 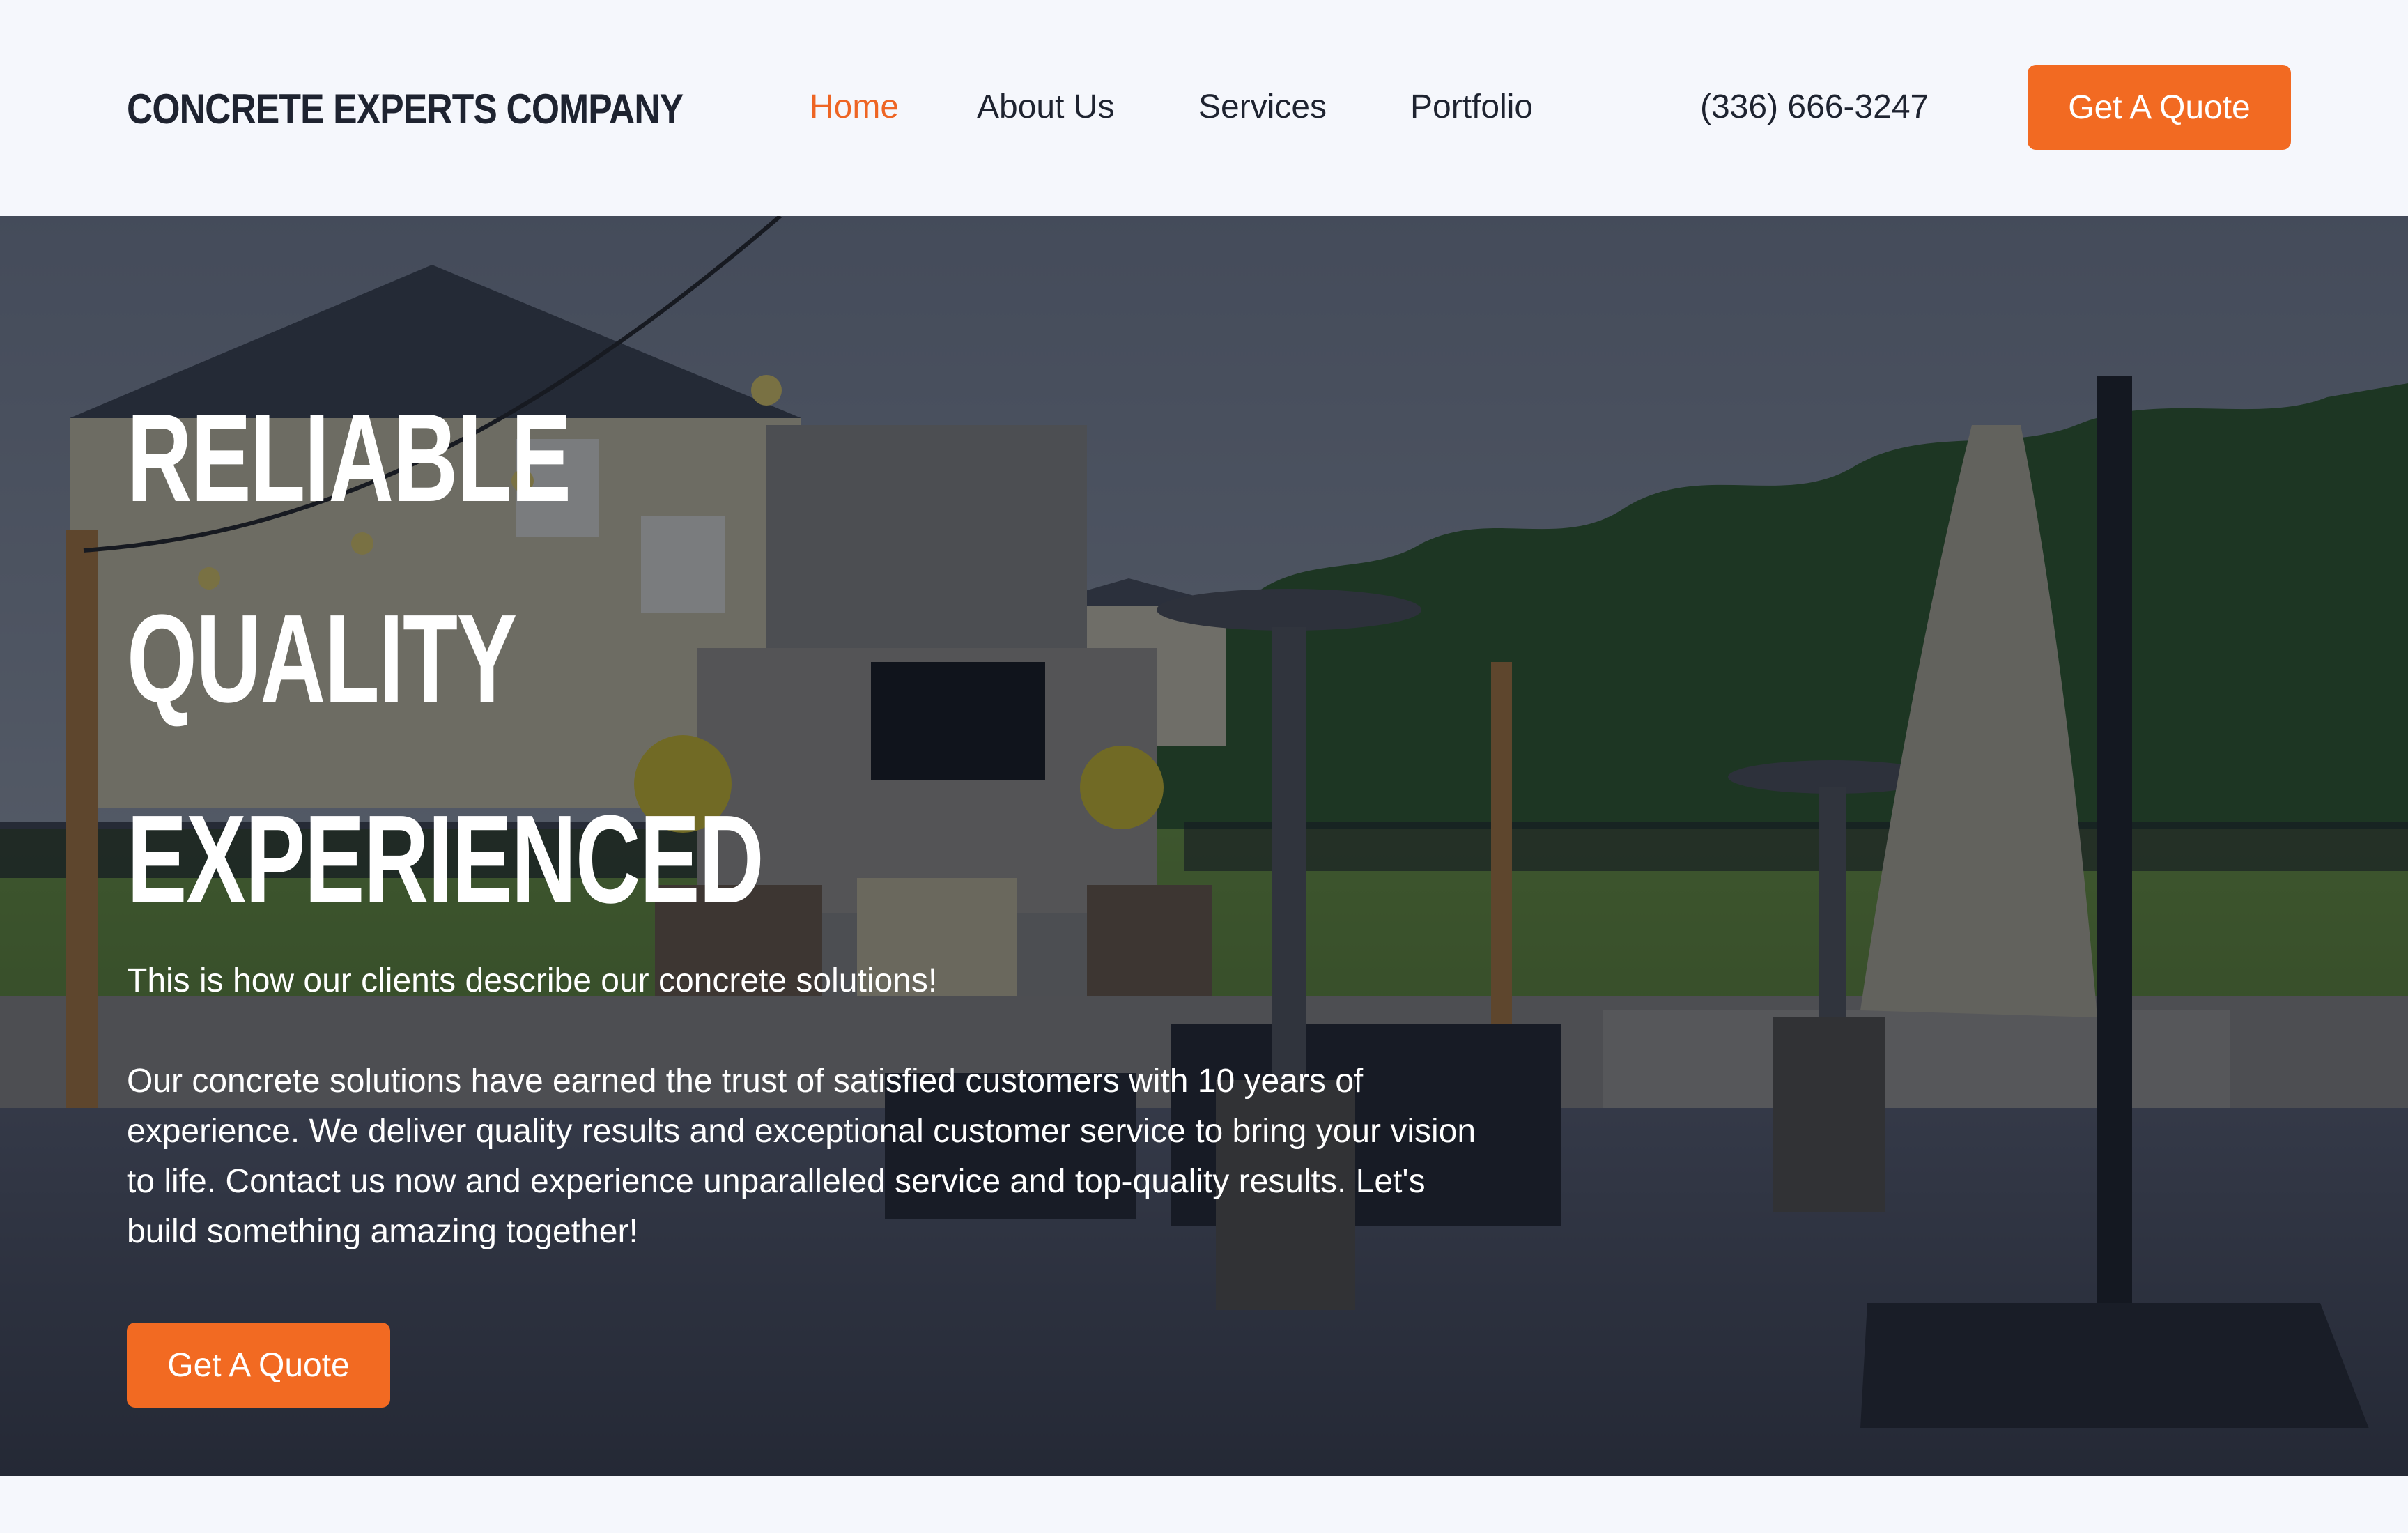 What do you see at coordinates (1814, 107) in the screenshot?
I see `phone-number: (336) 666-3247` at bounding box center [1814, 107].